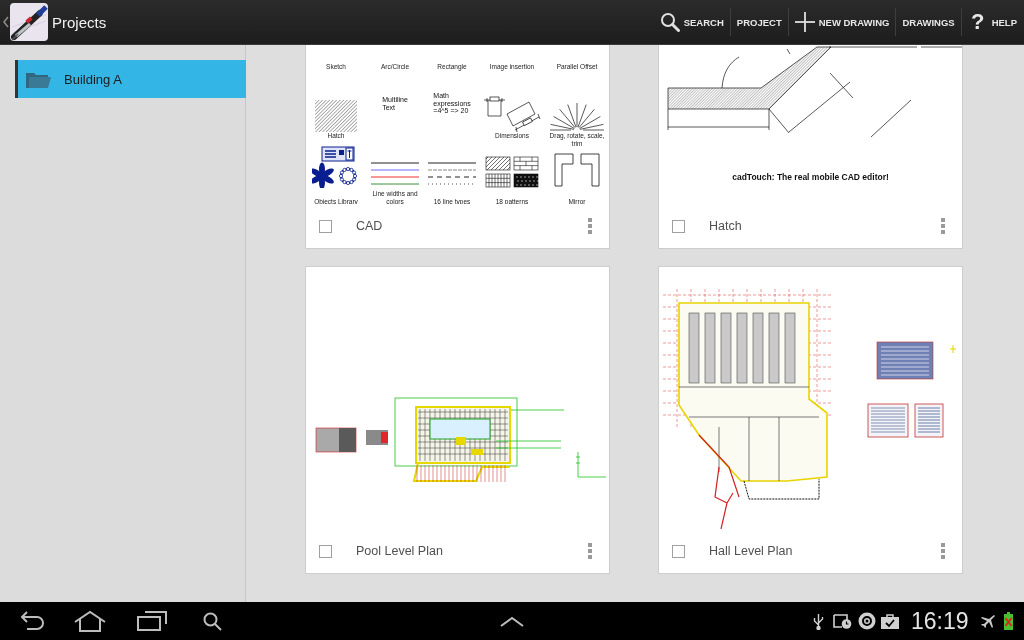 The width and height of the screenshot is (1024, 640). Describe the element at coordinates (512, 114) in the screenshot. I see `dimension-lines-drawing` at that location.